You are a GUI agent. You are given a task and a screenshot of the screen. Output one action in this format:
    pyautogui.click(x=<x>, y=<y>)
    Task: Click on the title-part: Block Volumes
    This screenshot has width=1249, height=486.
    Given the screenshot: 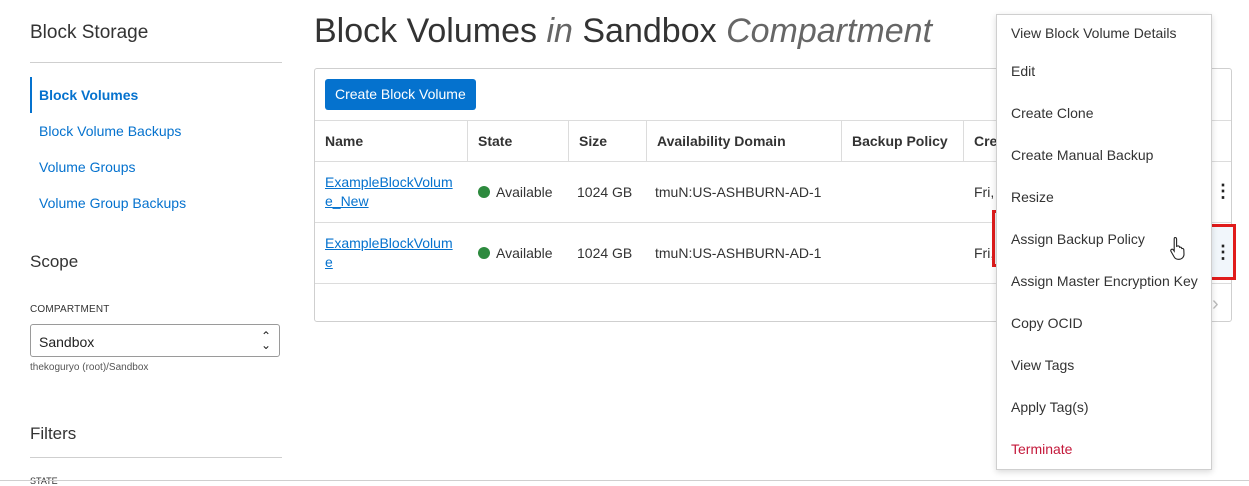 What is the action you would take?
    pyautogui.click(x=425, y=31)
    